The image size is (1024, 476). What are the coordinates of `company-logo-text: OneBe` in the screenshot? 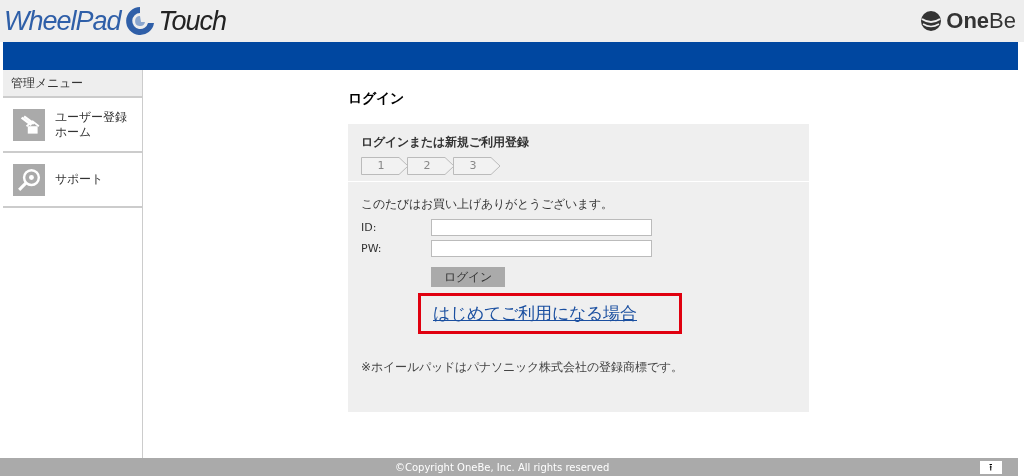 It's located at (981, 21).